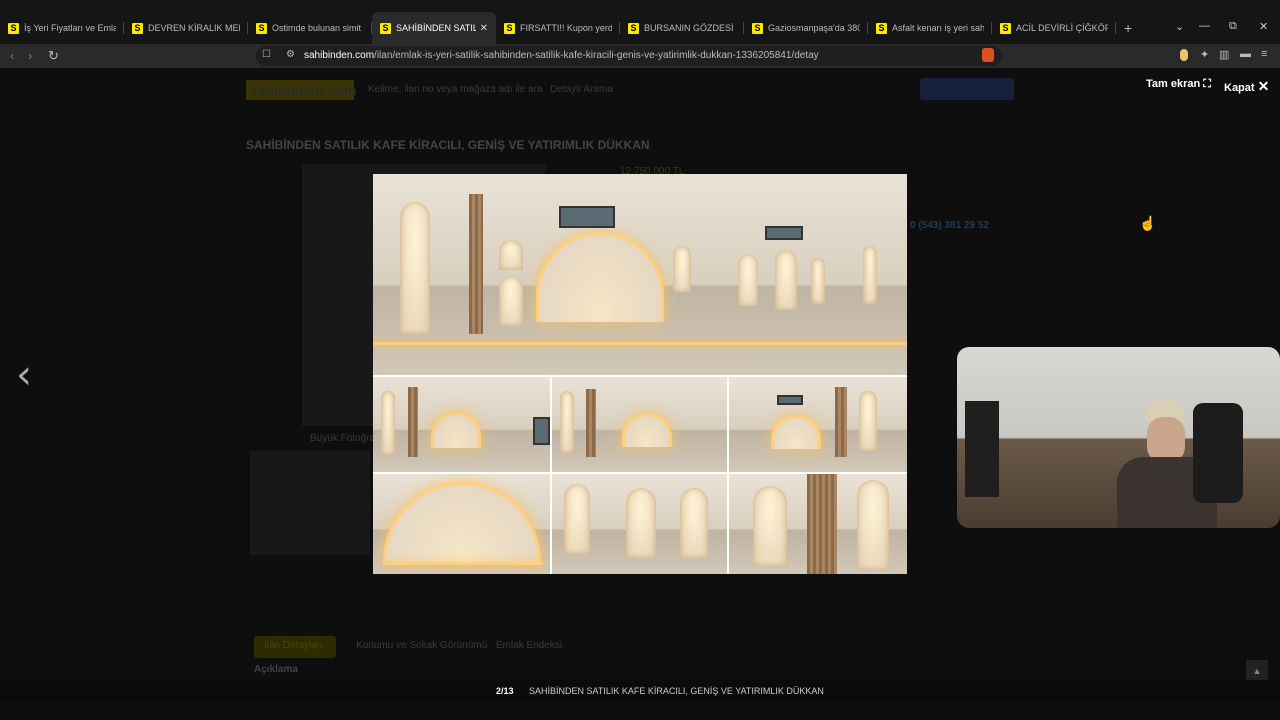 The height and width of the screenshot is (720, 1280). Describe the element at coordinates (1233, 26) in the screenshot. I see `restore-button: ⧉` at that location.